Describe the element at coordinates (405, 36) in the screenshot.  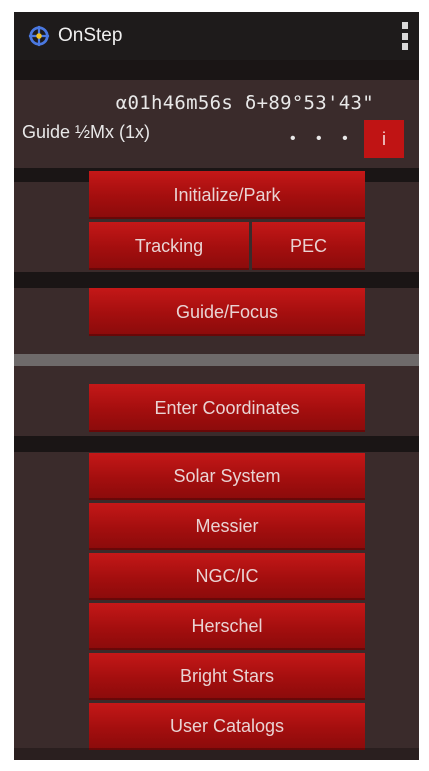
I see `overflow-menu-icon` at that location.